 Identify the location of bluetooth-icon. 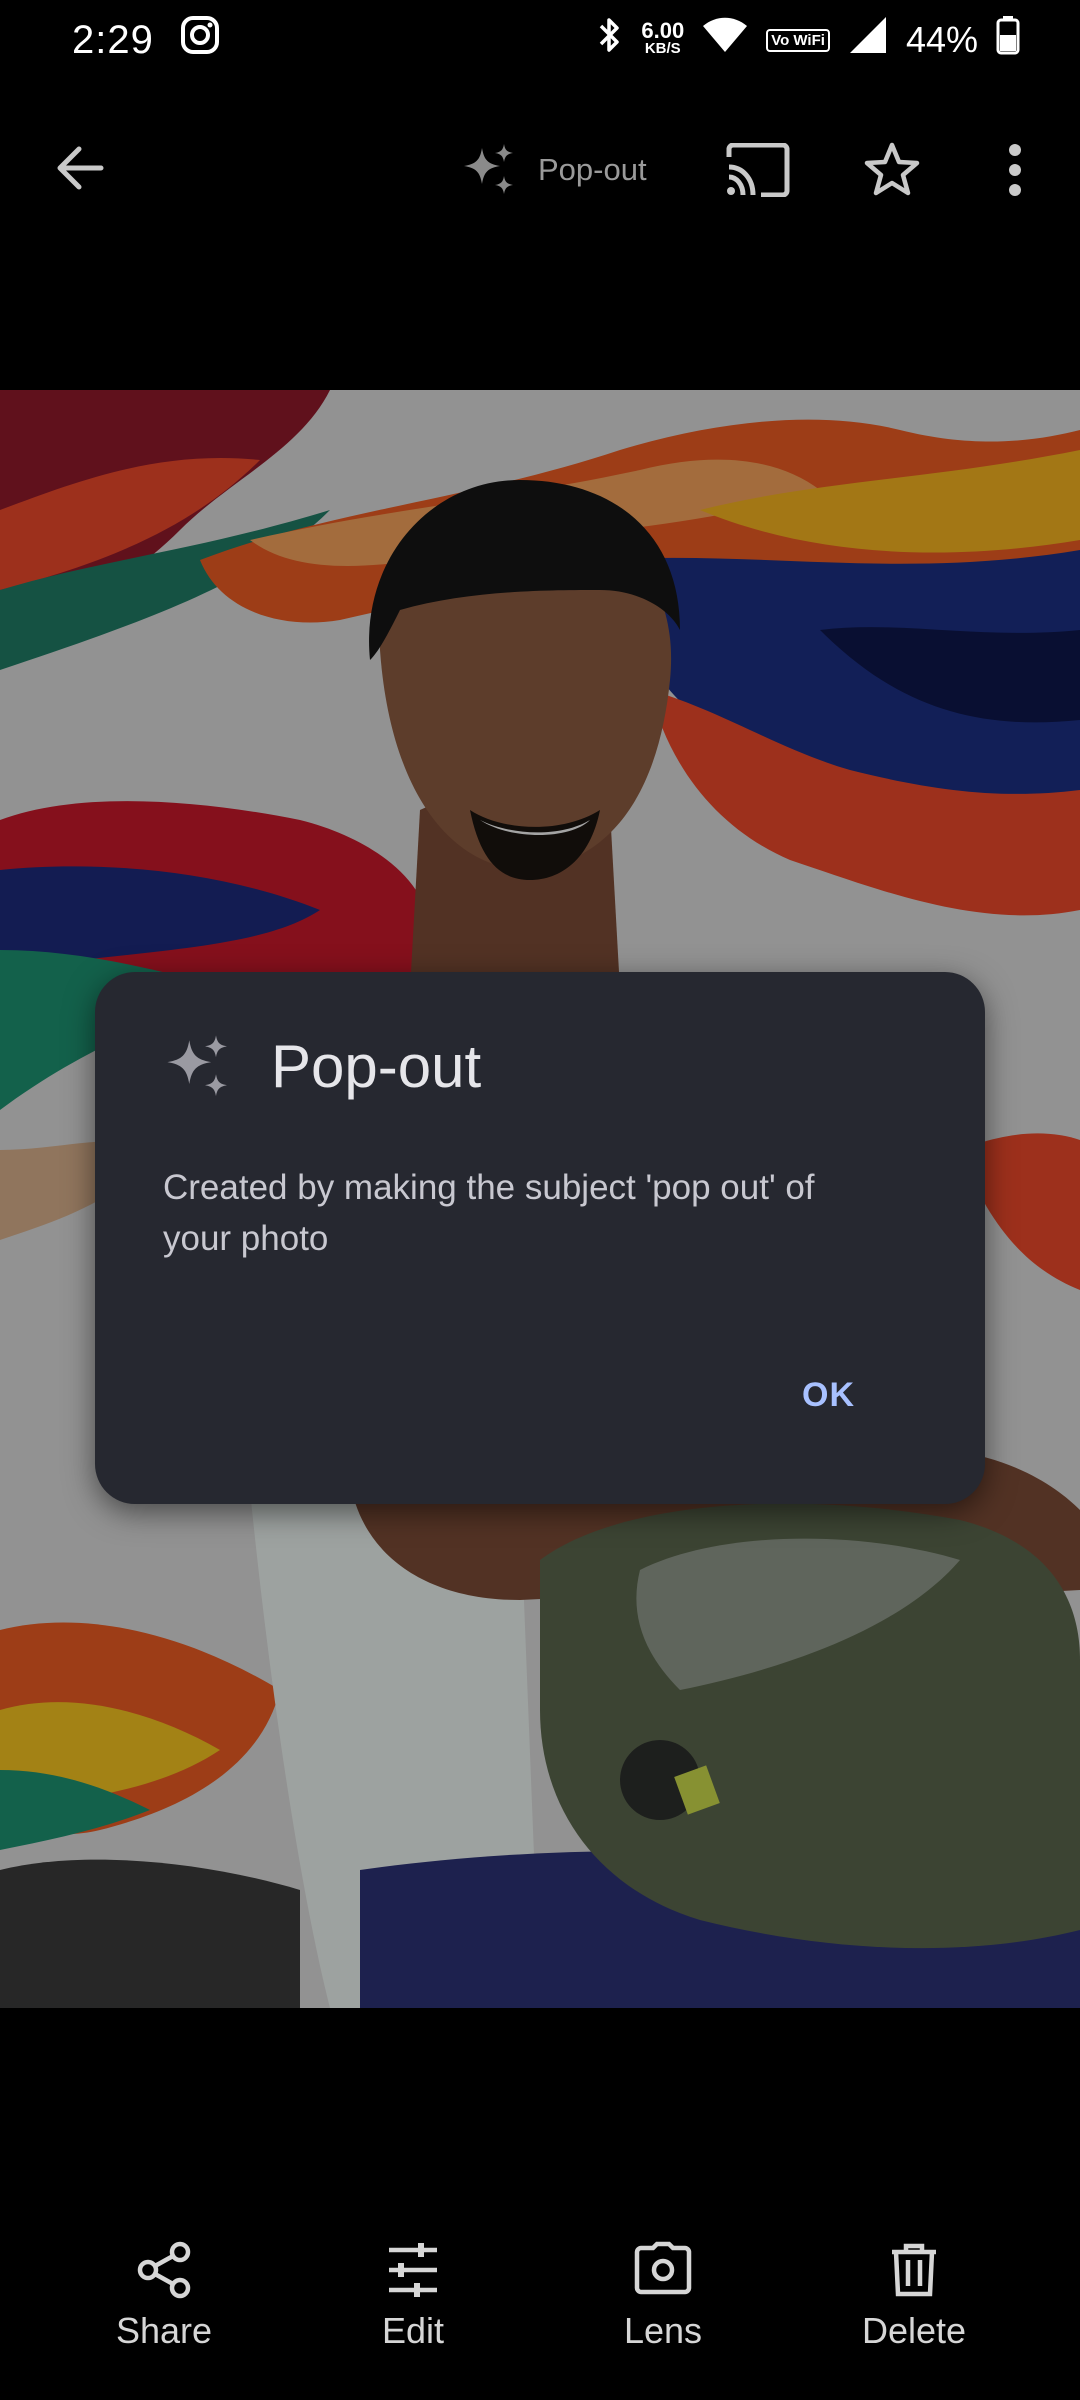
(610, 40).